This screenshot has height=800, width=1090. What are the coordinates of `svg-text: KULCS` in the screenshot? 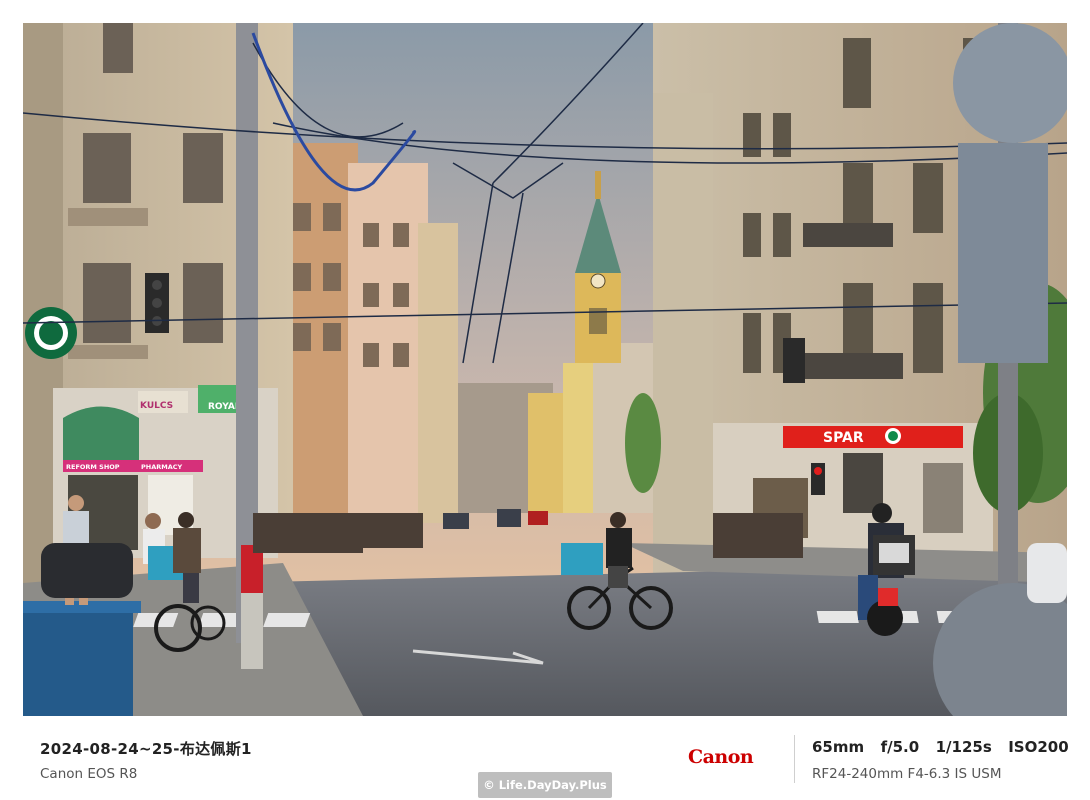 It's located at (156, 406).